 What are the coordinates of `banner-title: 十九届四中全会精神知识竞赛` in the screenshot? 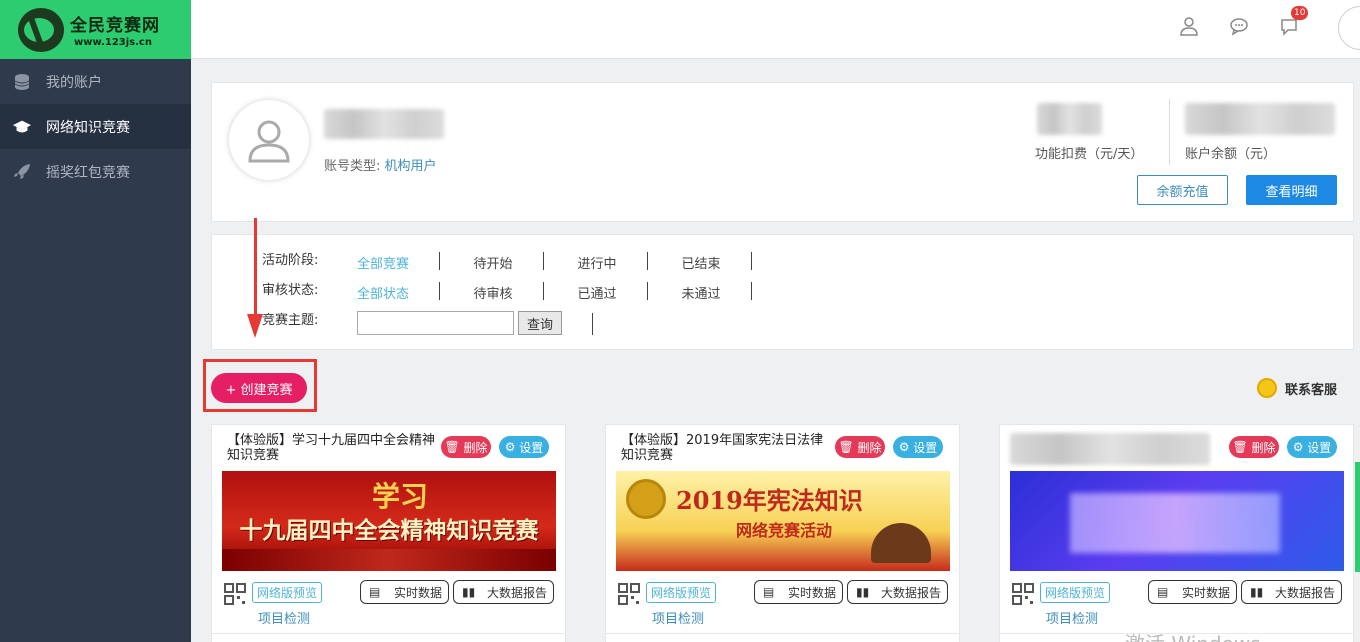 It's located at (389, 530).